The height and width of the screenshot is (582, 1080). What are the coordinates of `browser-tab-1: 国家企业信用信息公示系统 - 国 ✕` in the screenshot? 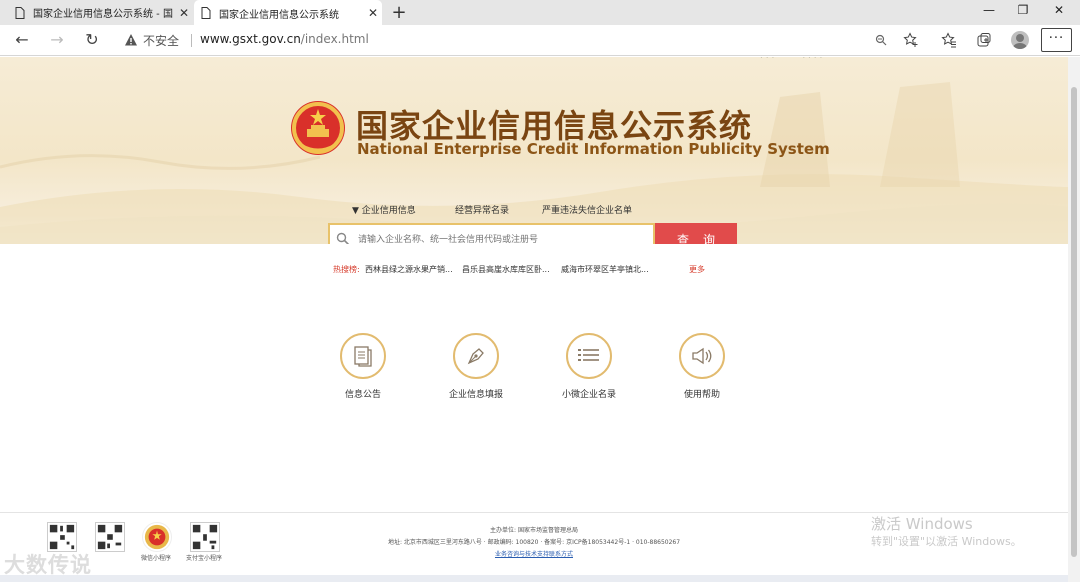 It's located at (100, 12).